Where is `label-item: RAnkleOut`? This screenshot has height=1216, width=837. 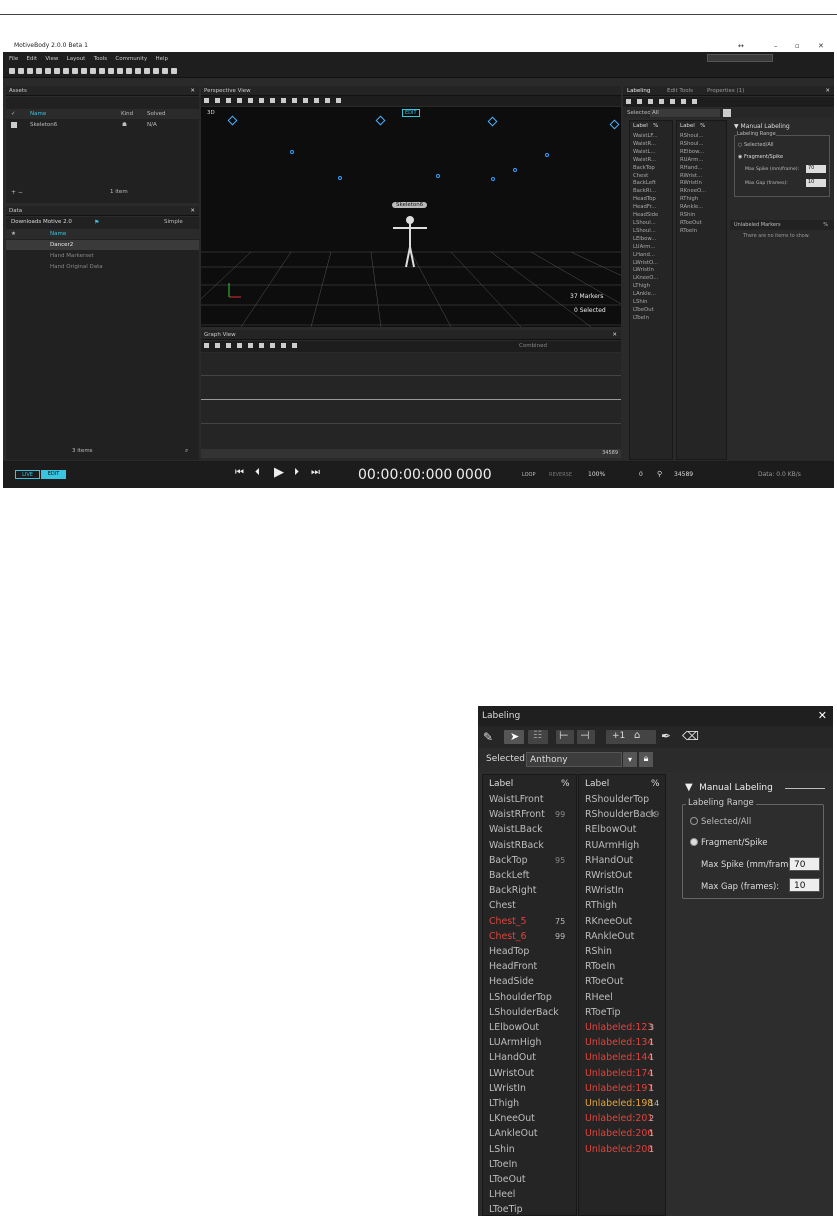
label-item: RAnkleOut is located at coordinates (609, 936).